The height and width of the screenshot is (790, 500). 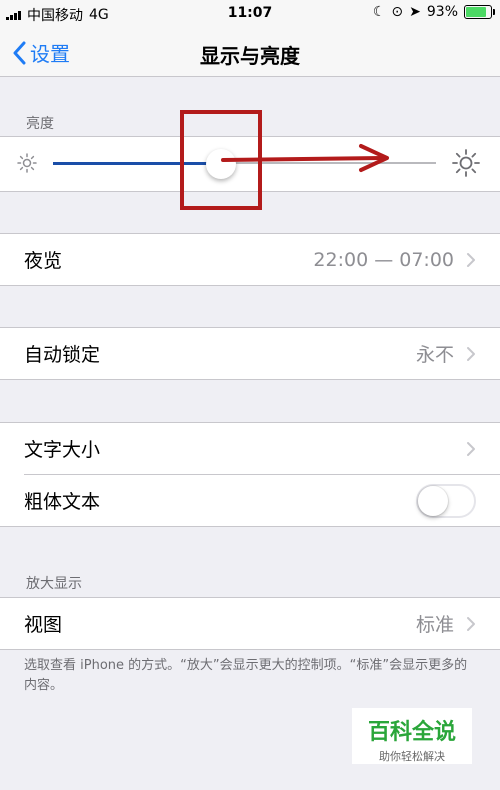 I want to click on zoom-group: 视图 标准, so click(x=250, y=623).